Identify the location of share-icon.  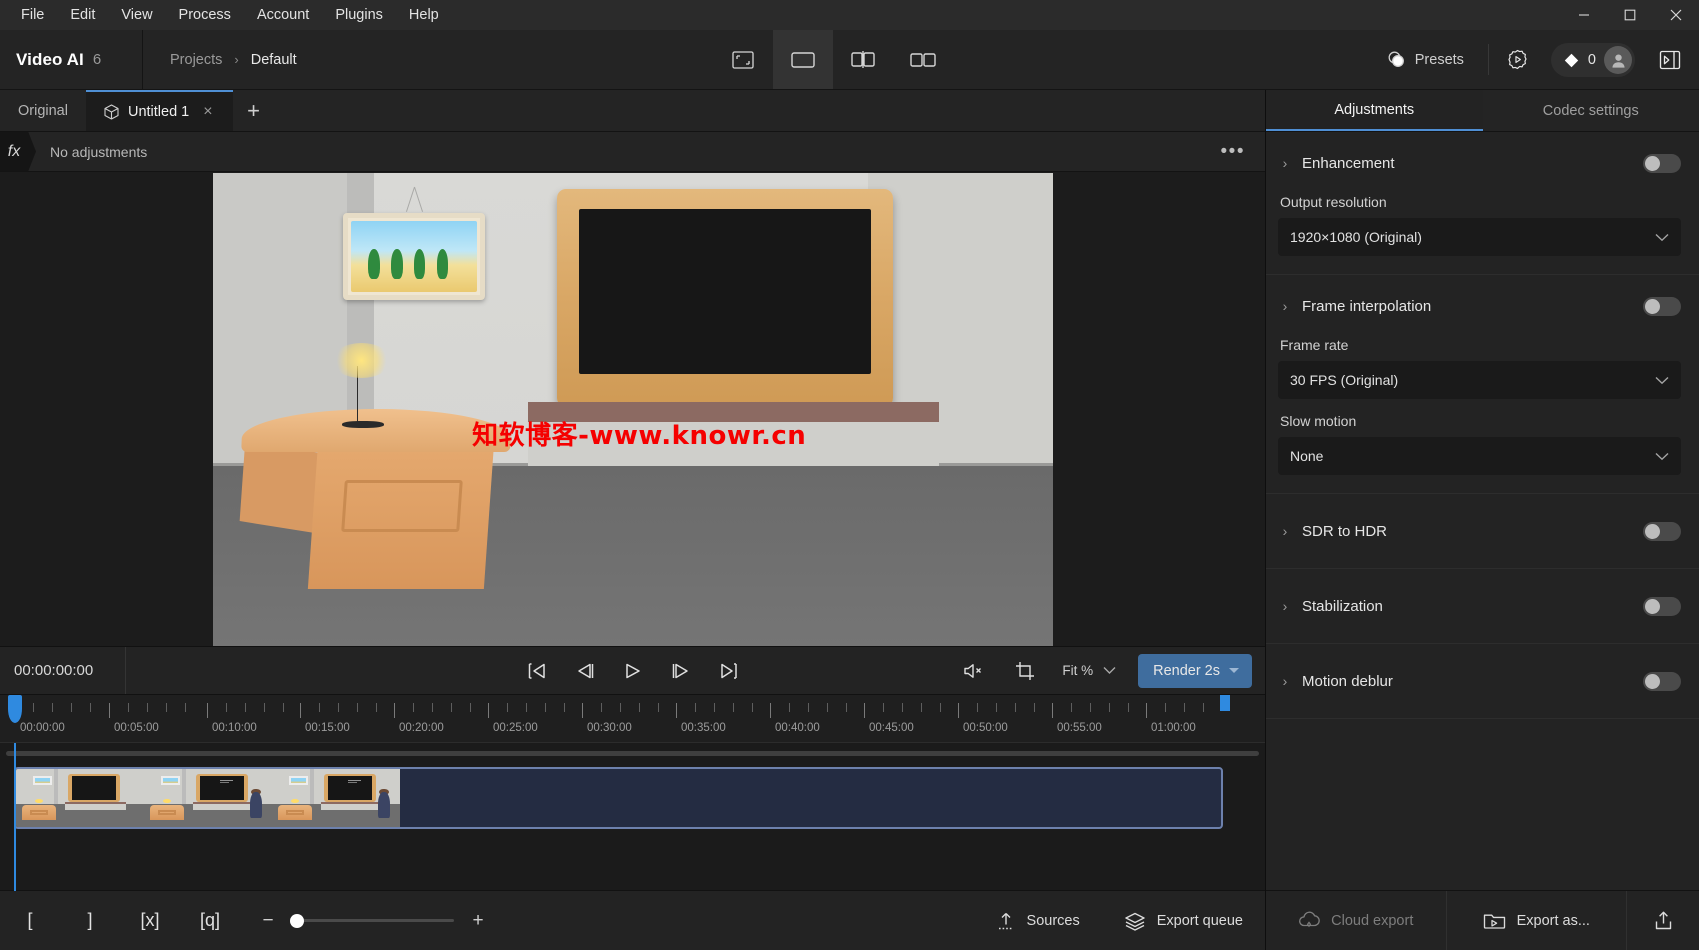
(1663, 920).